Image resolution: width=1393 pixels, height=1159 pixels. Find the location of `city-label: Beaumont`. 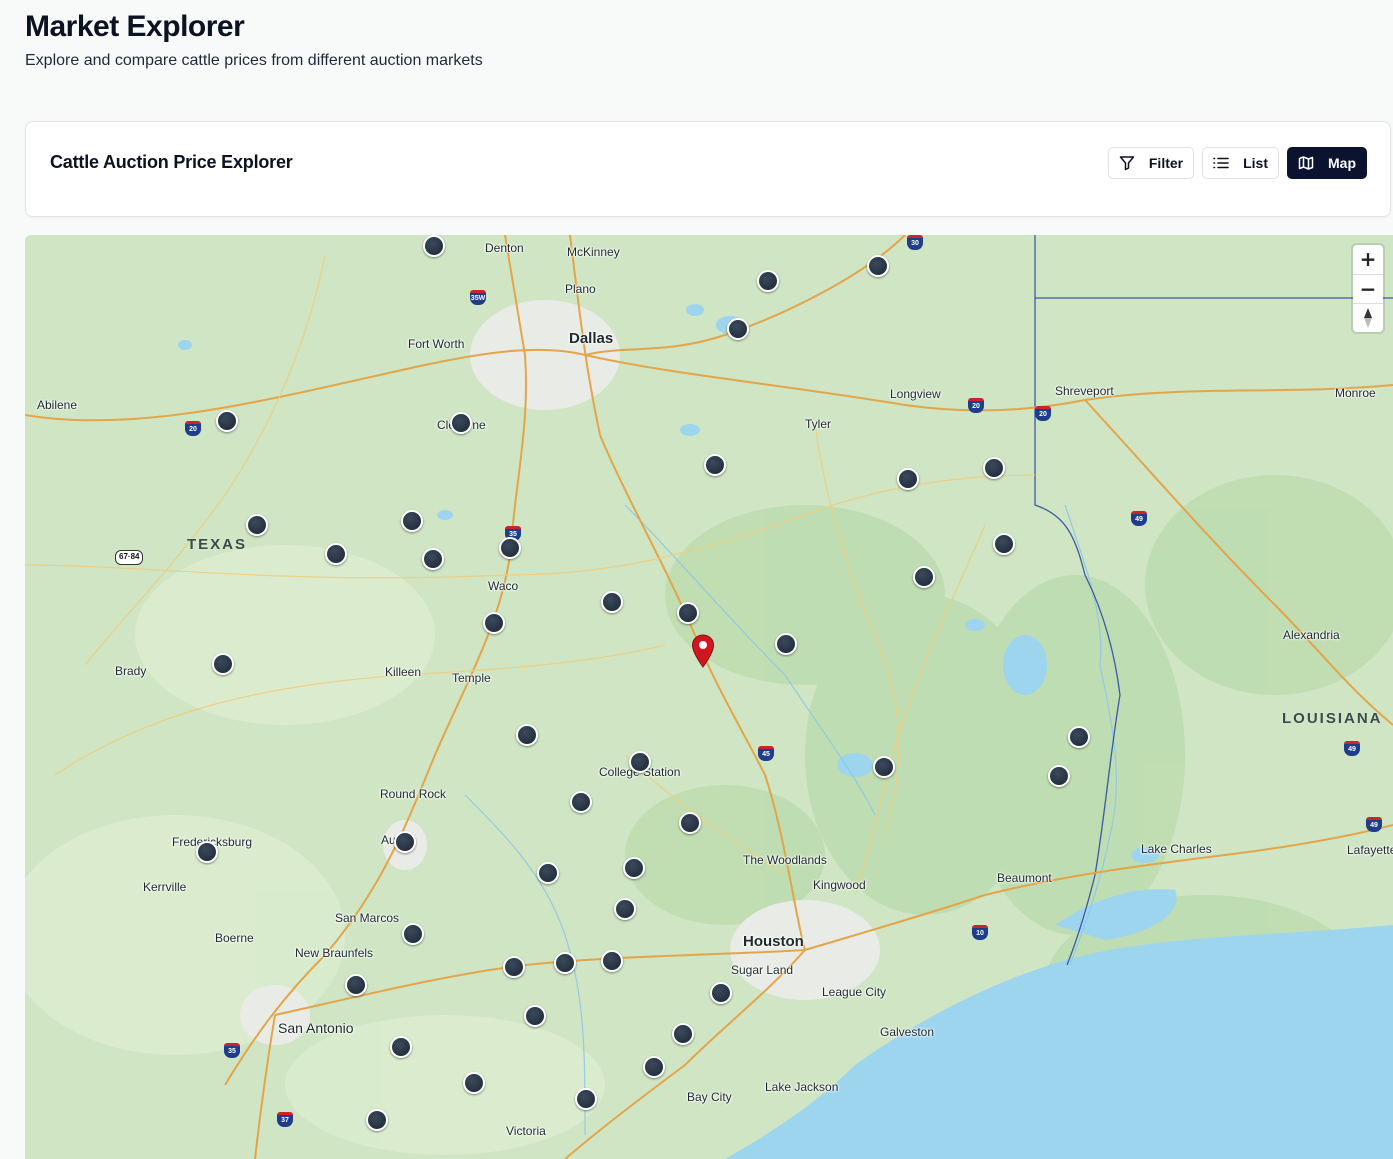

city-label: Beaumont is located at coordinates (1024, 878).